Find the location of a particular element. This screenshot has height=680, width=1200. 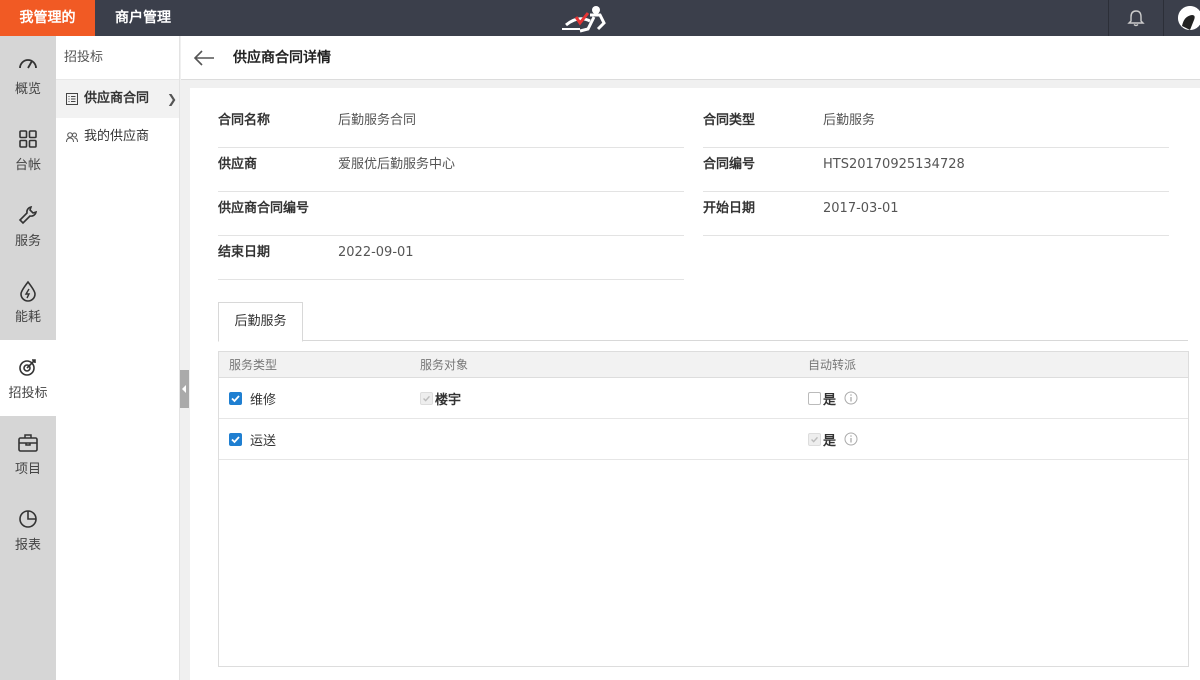

energy-drop-icon is located at coordinates (28, 291).